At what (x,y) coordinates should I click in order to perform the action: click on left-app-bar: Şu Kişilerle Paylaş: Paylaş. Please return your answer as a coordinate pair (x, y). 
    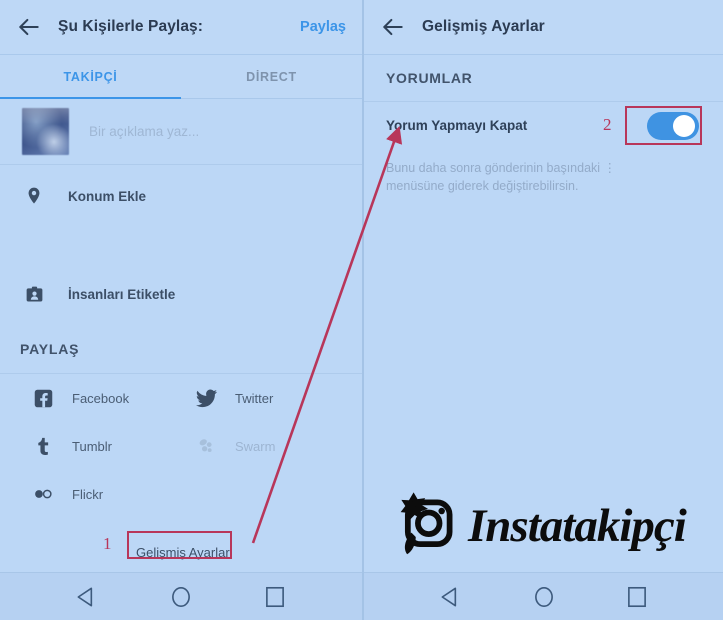
    Looking at the image, I should click on (181, 27).